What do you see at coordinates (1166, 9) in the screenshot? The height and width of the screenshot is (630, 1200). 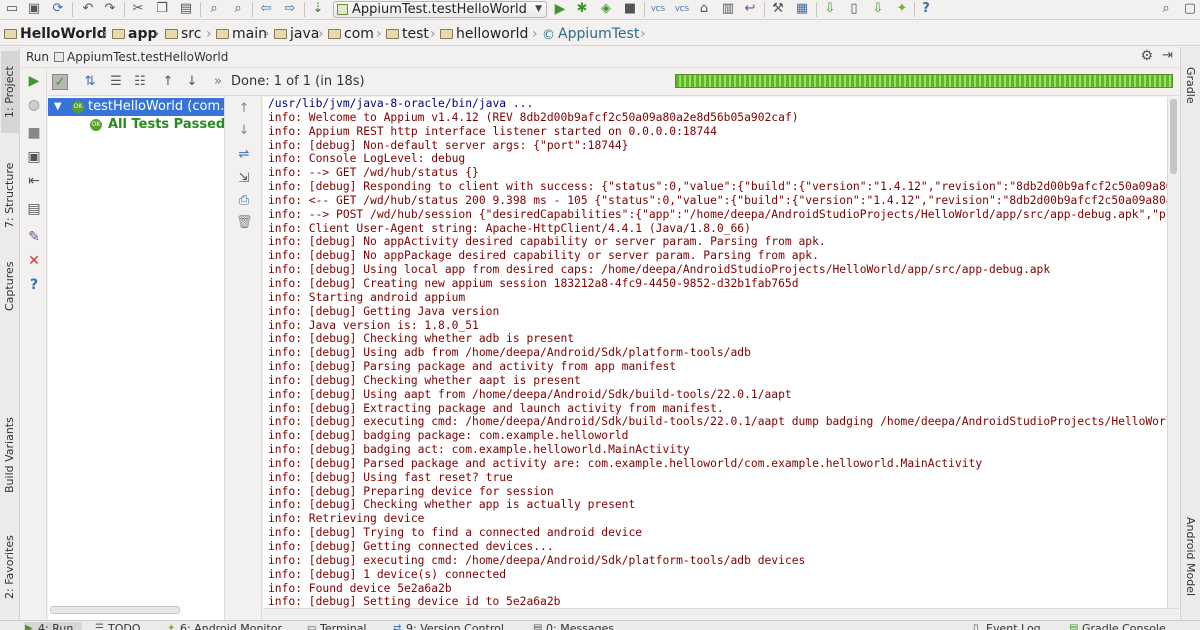 I see `search-icon: ⌕` at bounding box center [1166, 9].